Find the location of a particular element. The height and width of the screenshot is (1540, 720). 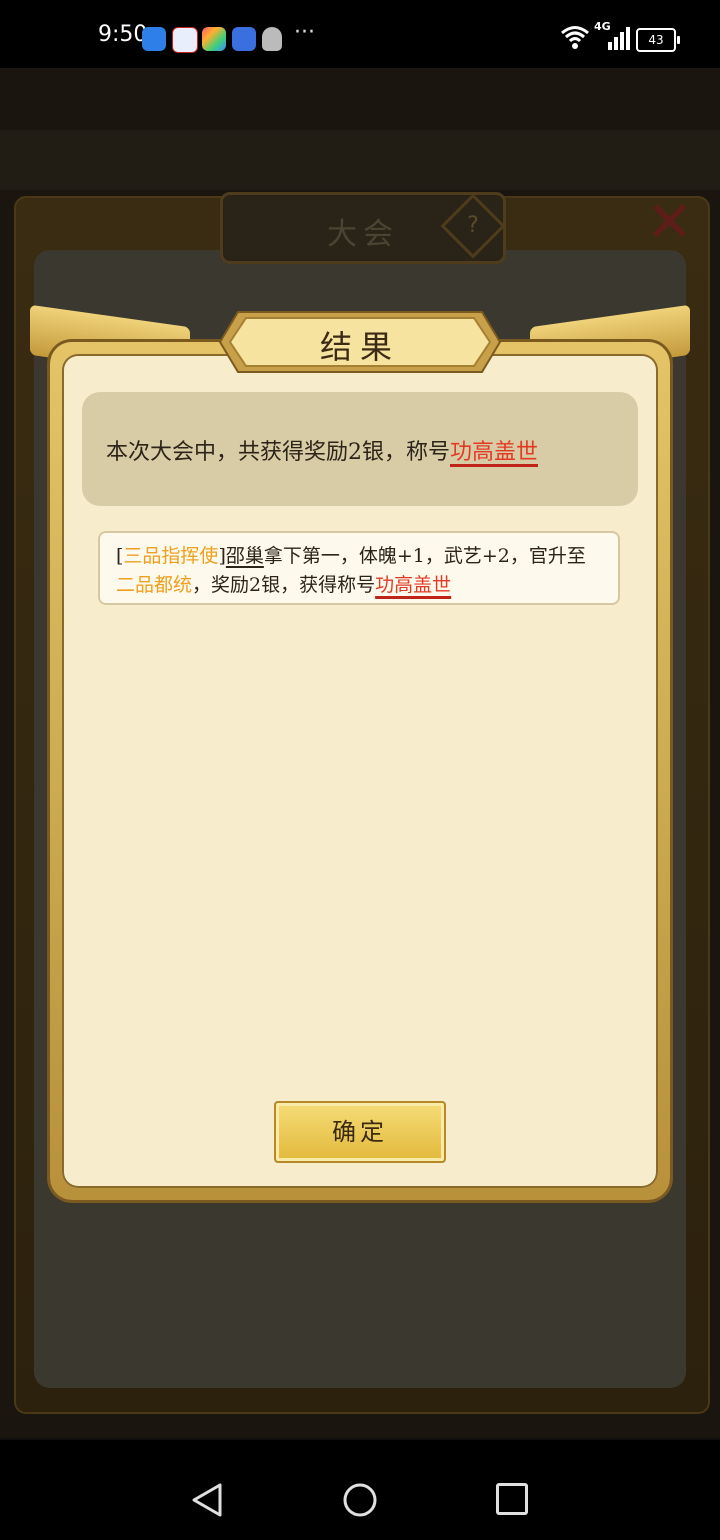

education-icon is located at coordinates (244, 39).